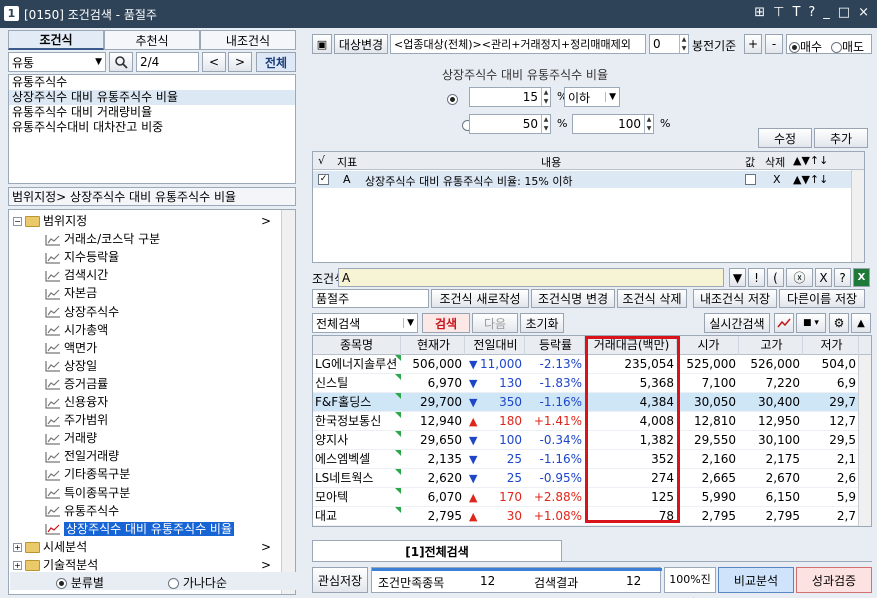  I want to click on search-next-button: 다음, so click(495, 323).